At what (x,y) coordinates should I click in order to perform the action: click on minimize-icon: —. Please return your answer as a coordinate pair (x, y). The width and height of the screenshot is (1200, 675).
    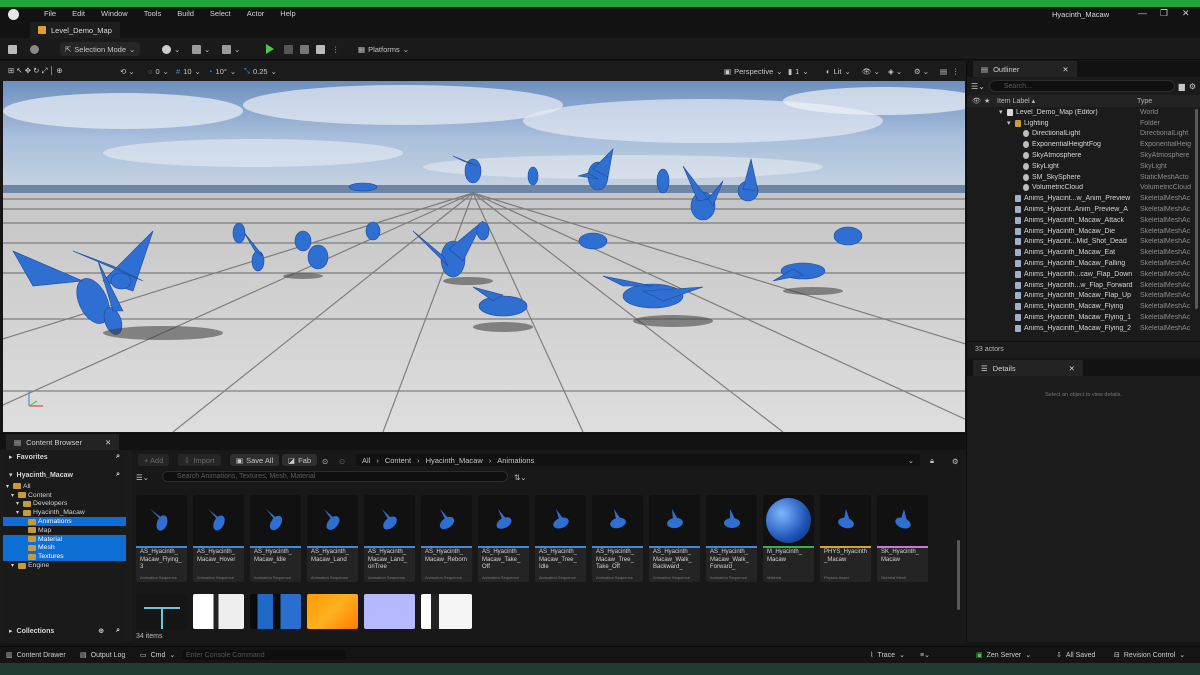
    Looking at the image, I should click on (1142, 13).